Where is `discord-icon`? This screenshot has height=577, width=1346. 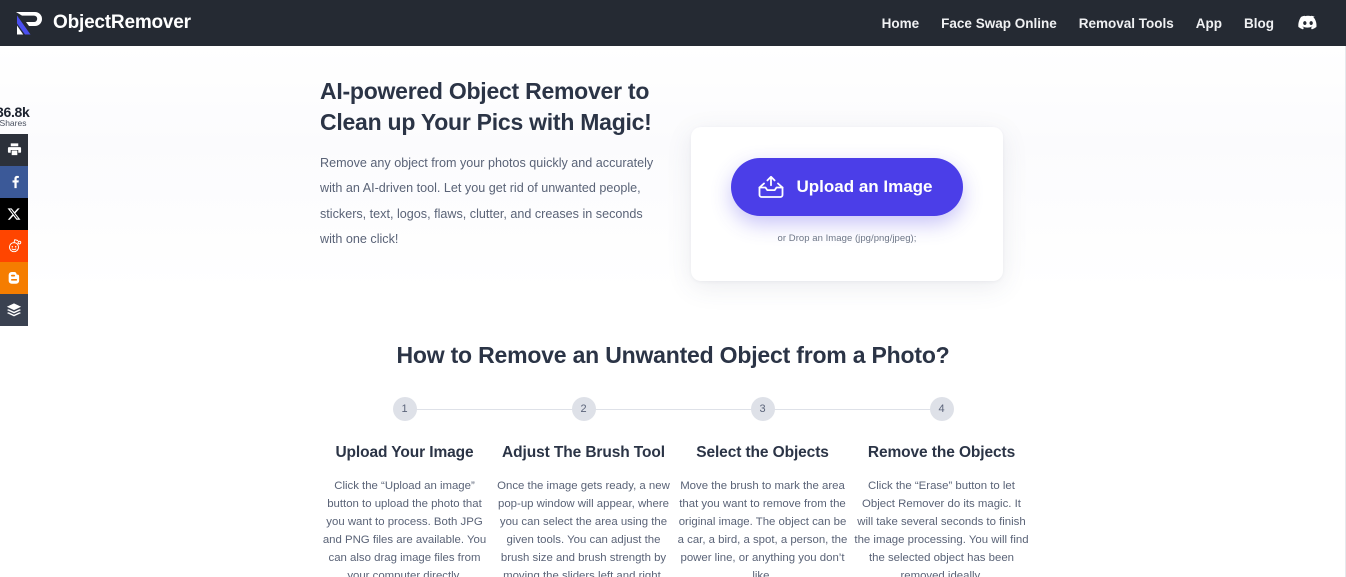
discord-icon is located at coordinates (1308, 23).